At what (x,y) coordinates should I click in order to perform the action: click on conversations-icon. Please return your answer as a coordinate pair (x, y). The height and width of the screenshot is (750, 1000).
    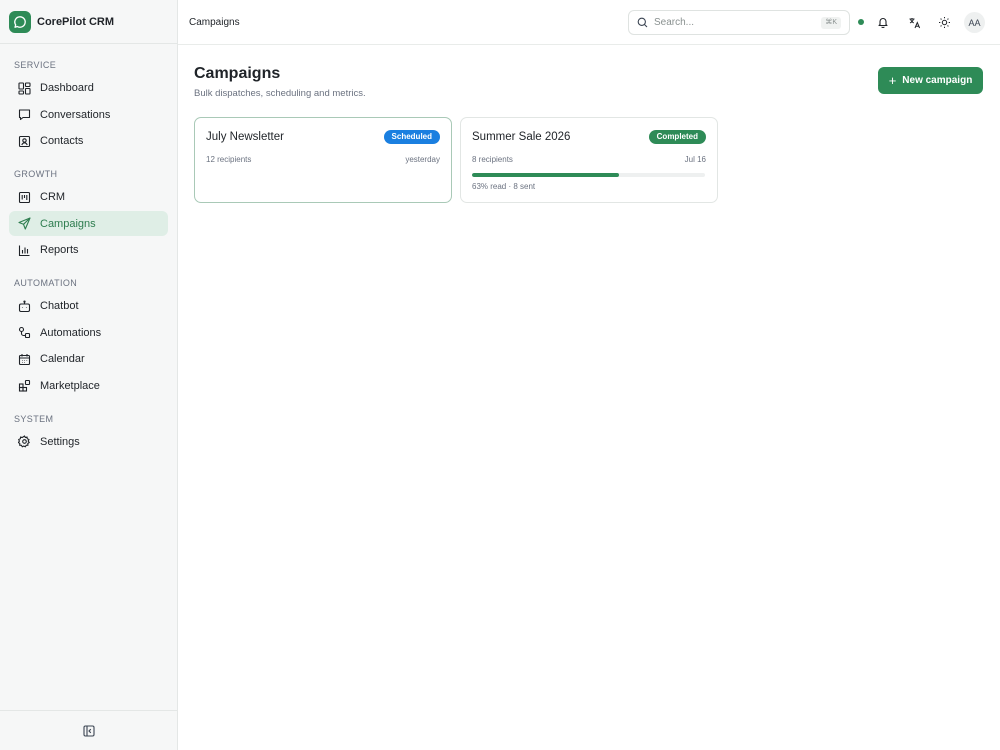
    Looking at the image, I should click on (24, 115).